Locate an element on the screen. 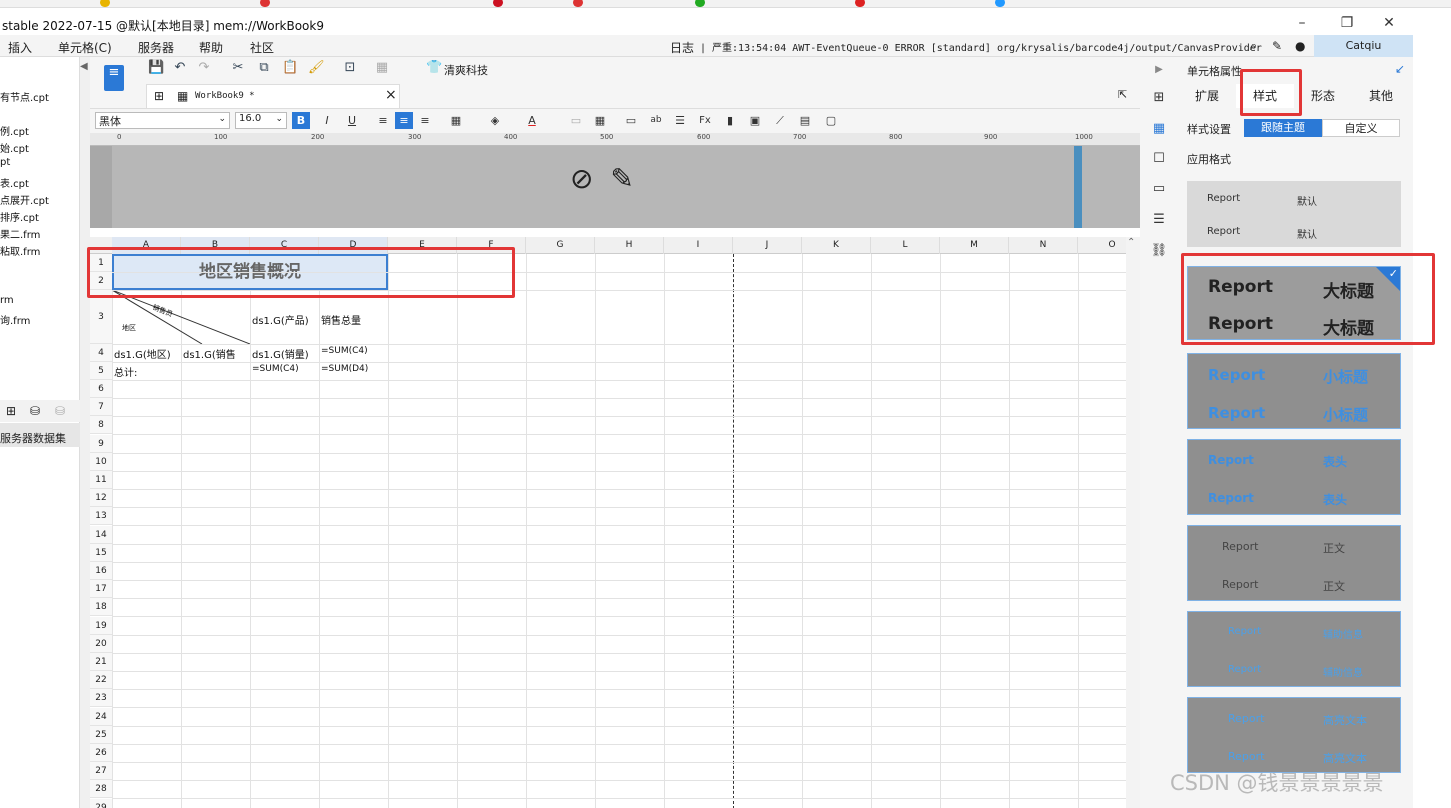  column-header: H is located at coordinates (629, 245).